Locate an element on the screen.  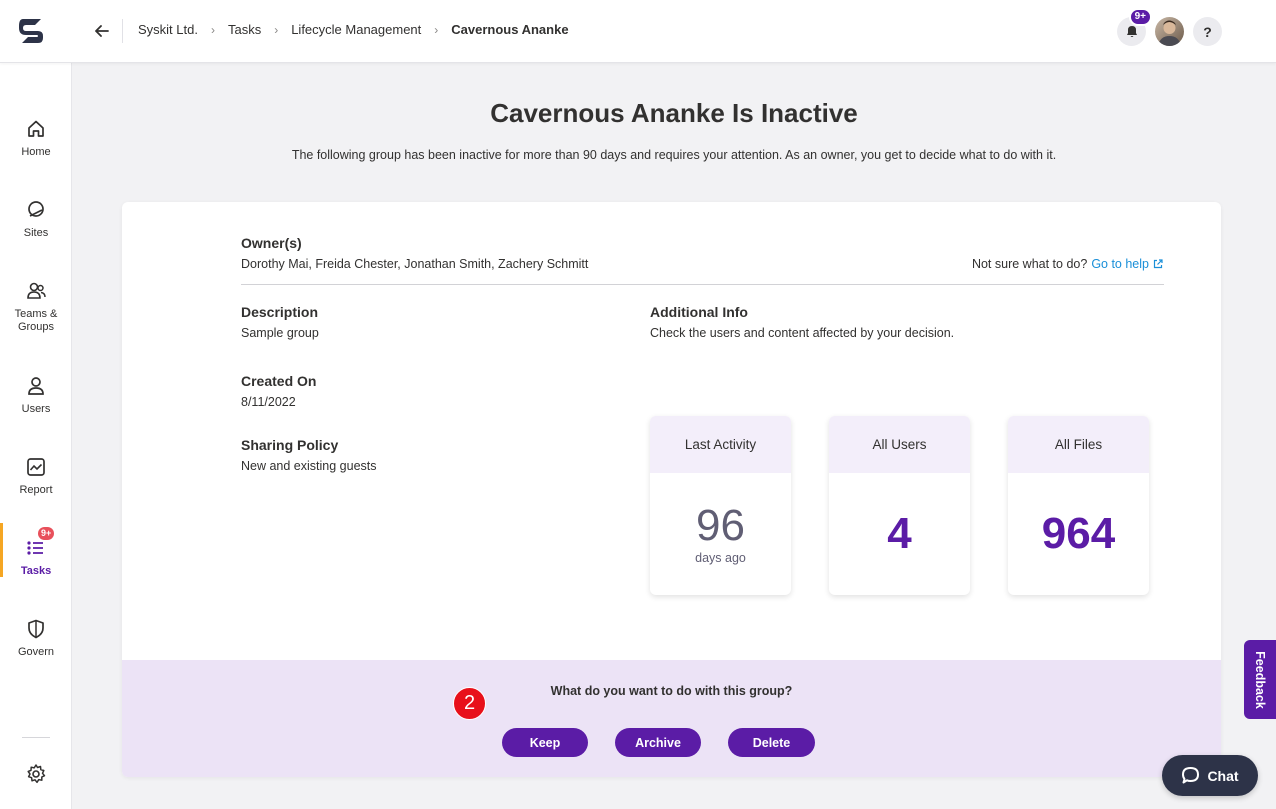
breadcrumb-item-syskit: Syskit Ltd. is located at coordinates (168, 29).